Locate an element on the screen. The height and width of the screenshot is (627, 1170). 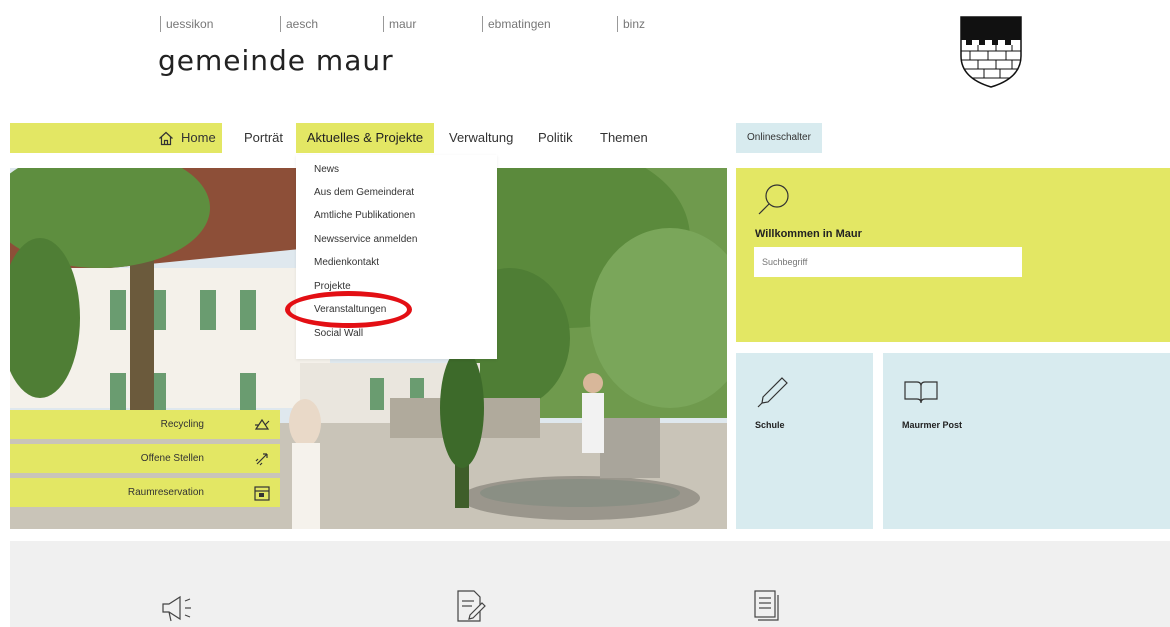
search-icon is located at coordinates (773, 199).